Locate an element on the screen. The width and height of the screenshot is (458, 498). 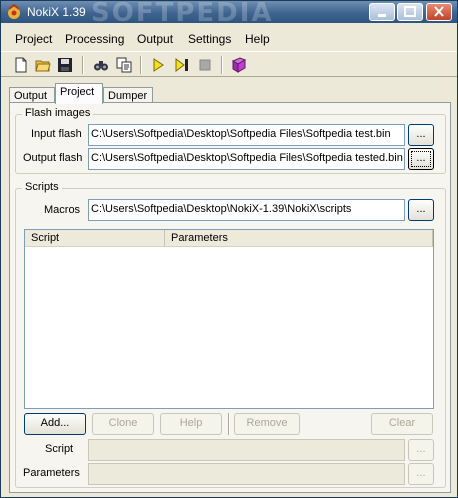
menu-bar: Project Processing Output Settings Help is located at coordinates (229, 39).